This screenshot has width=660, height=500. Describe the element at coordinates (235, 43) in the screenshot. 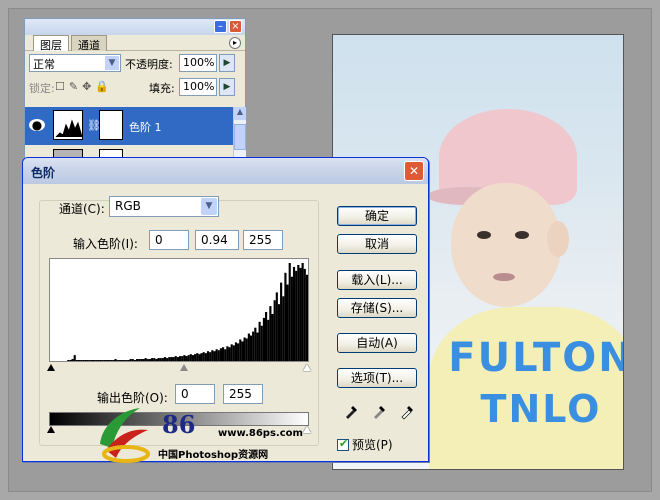

I see `panel-menu-icon: ▸` at that location.